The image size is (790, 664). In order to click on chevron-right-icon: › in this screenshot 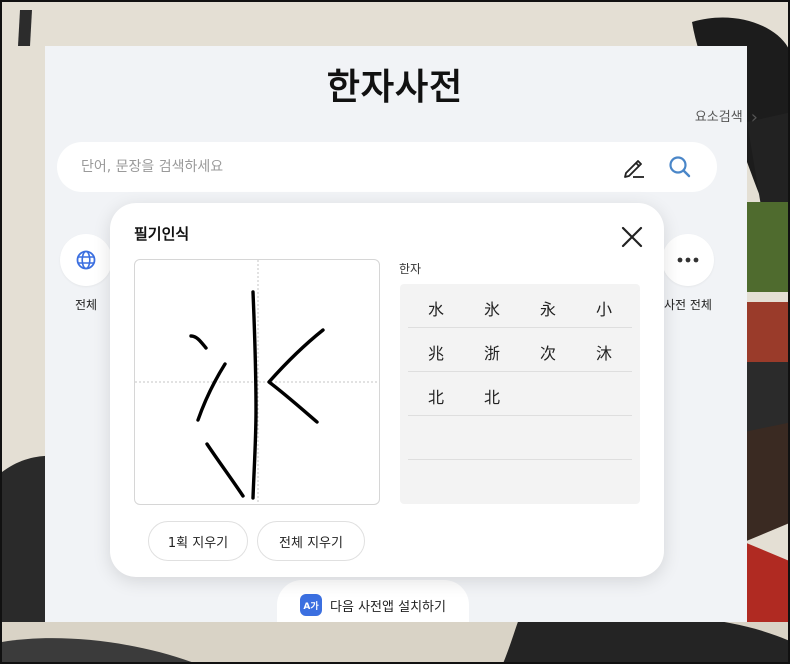, I will do `click(754, 117)`.